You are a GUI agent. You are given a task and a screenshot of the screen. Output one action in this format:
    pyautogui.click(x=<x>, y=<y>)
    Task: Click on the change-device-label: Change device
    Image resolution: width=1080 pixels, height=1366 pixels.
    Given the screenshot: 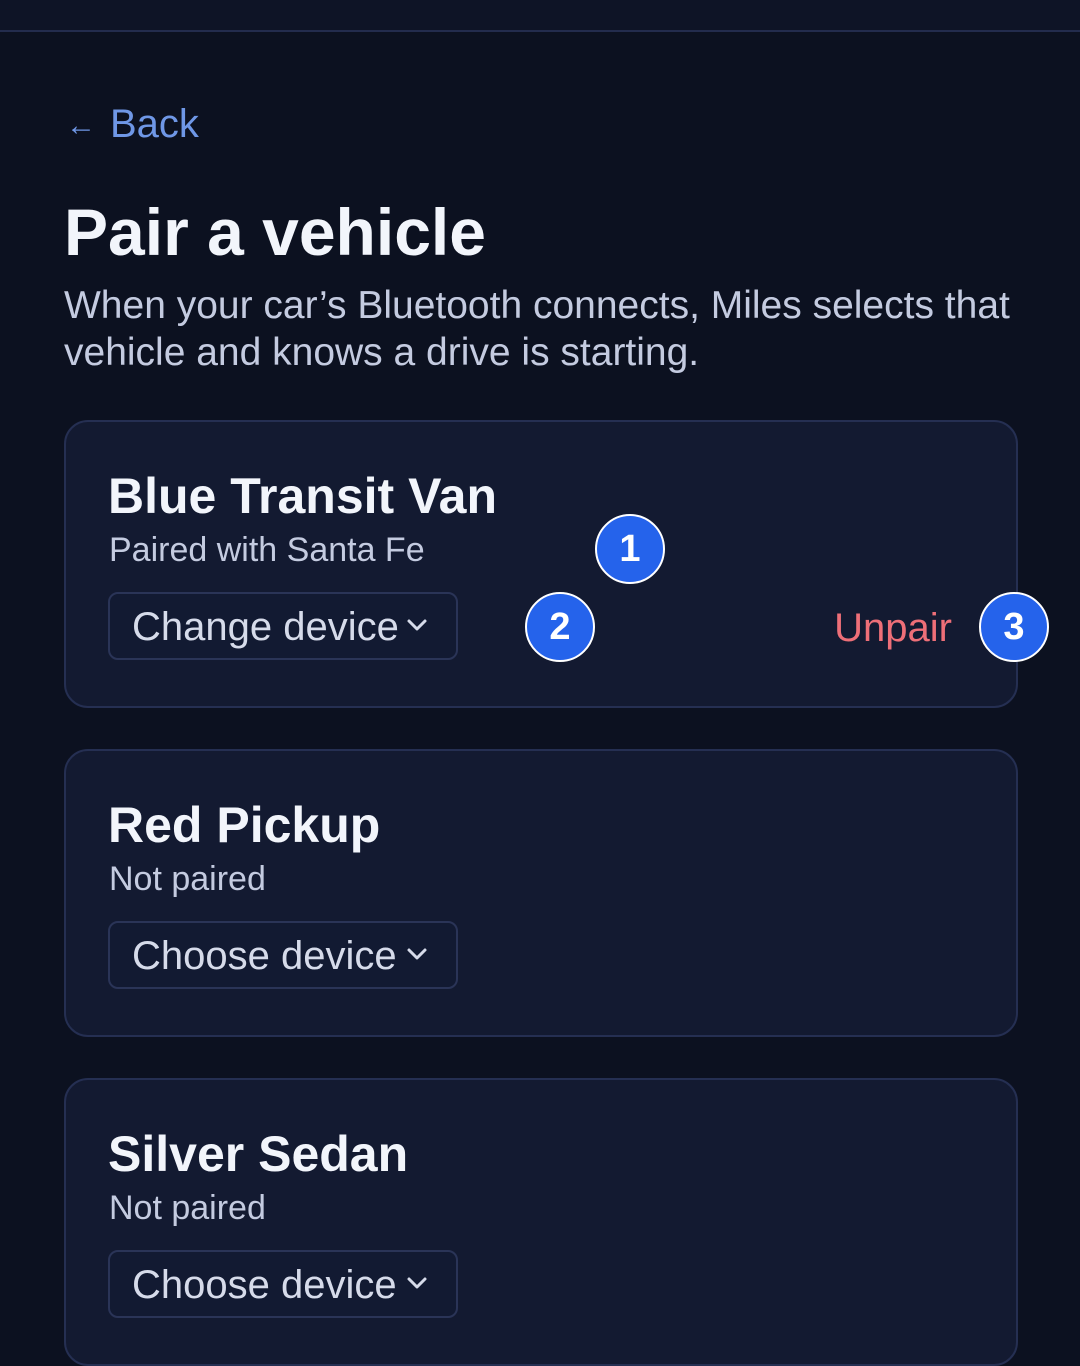 What is the action you would take?
    pyautogui.click(x=265, y=627)
    